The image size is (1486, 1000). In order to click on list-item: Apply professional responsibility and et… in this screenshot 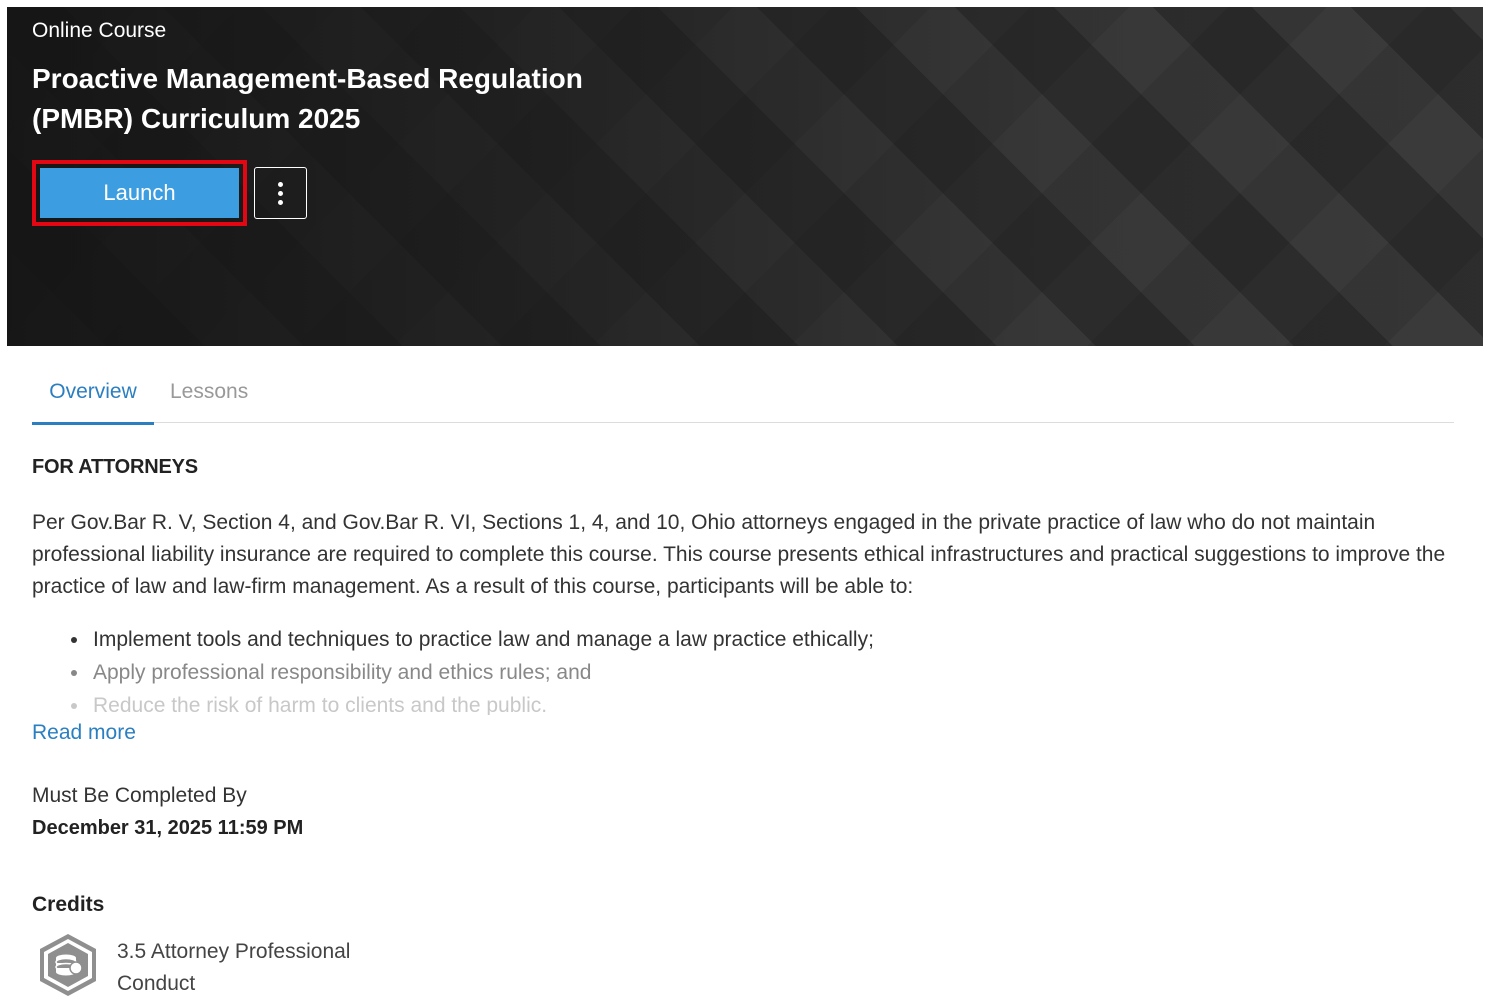, I will do `click(778, 672)`.